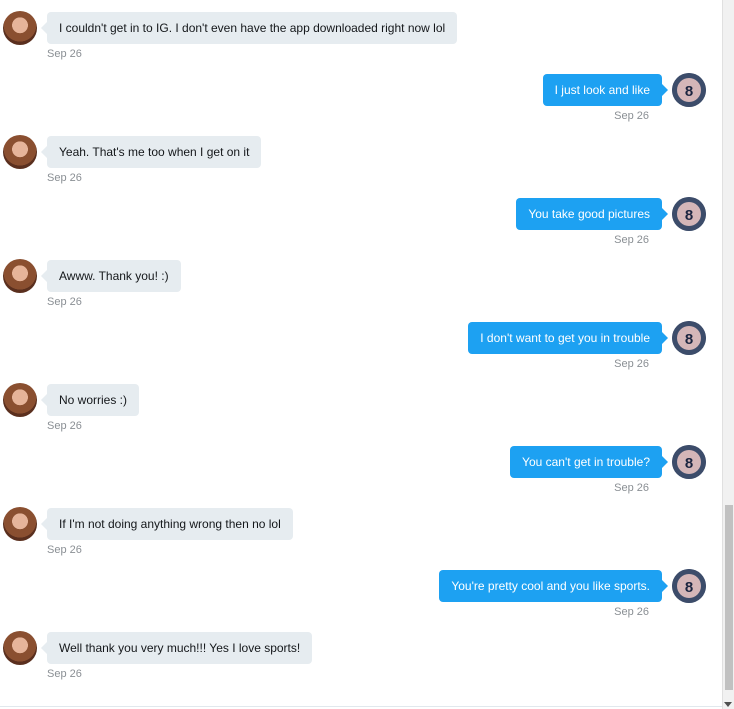 The width and height of the screenshot is (734, 709). What do you see at coordinates (592, 214) in the screenshot?
I see `message-bubble: You take good pictures` at bounding box center [592, 214].